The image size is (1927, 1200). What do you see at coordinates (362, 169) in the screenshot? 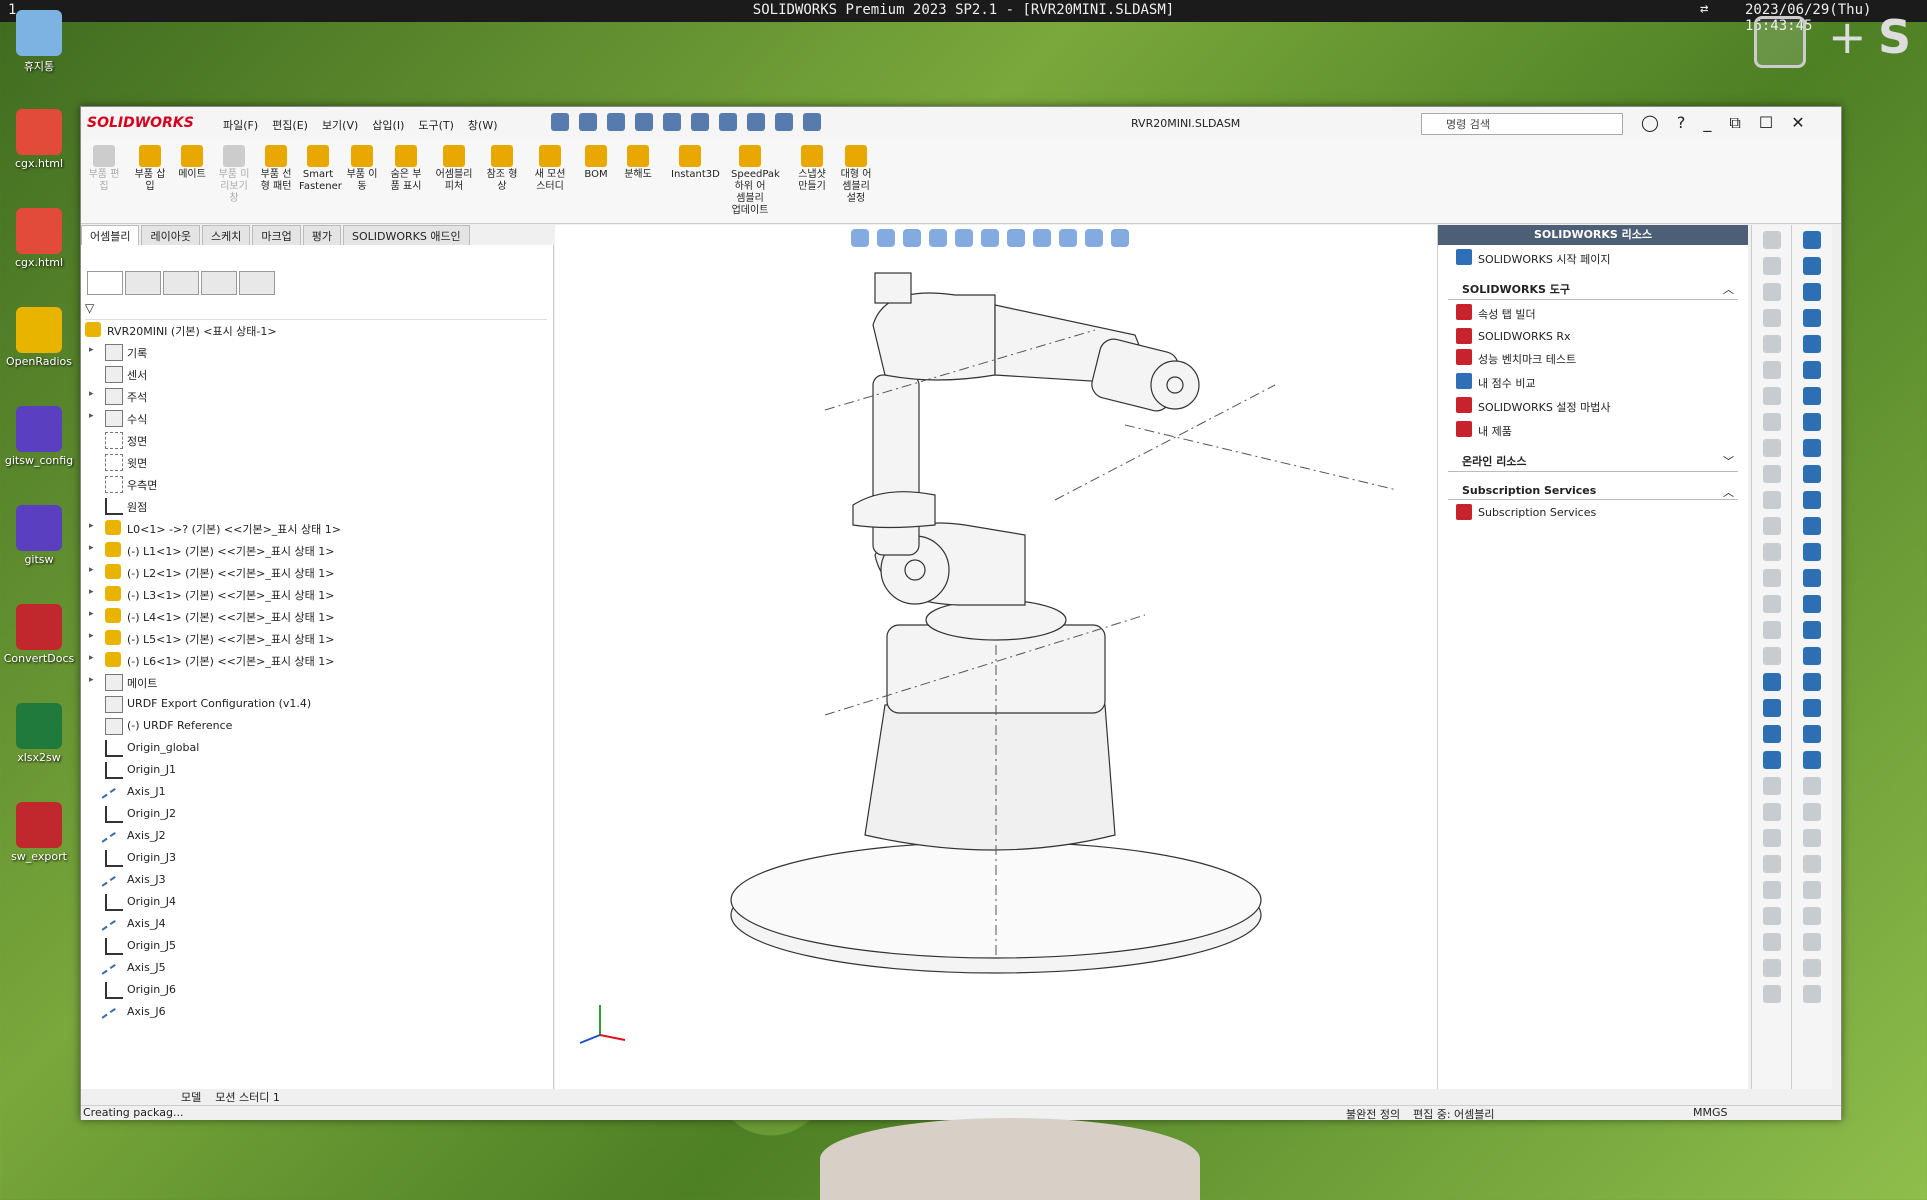
I see `ribbon-button: 부품 이동` at bounding box center [362, 169].